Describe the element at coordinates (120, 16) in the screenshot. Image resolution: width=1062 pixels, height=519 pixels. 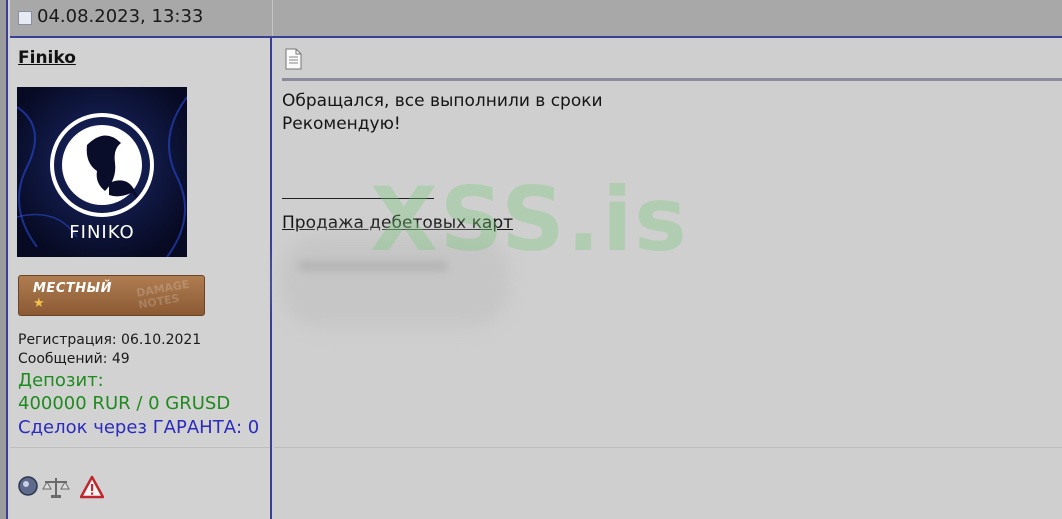
I see `post-date: 04.08.2023, 13:33` at that location.